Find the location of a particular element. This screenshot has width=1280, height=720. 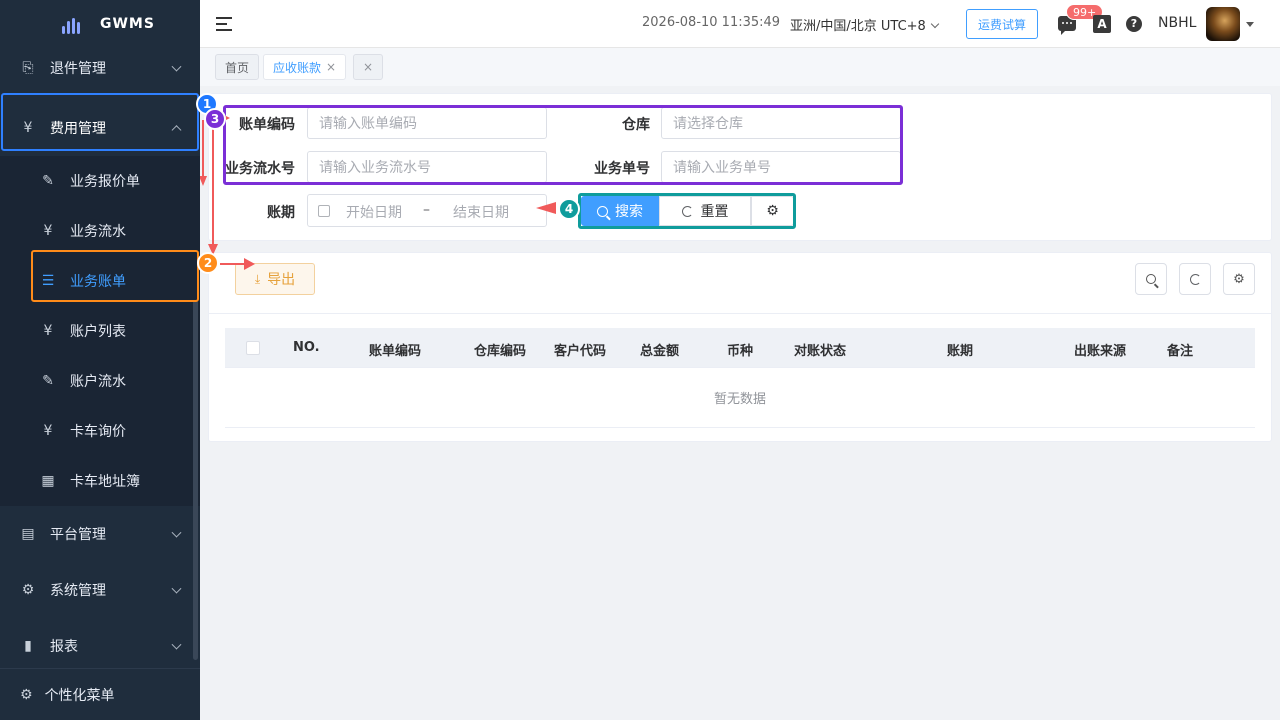

username: NBHL is located at coordinates (1177, 23).